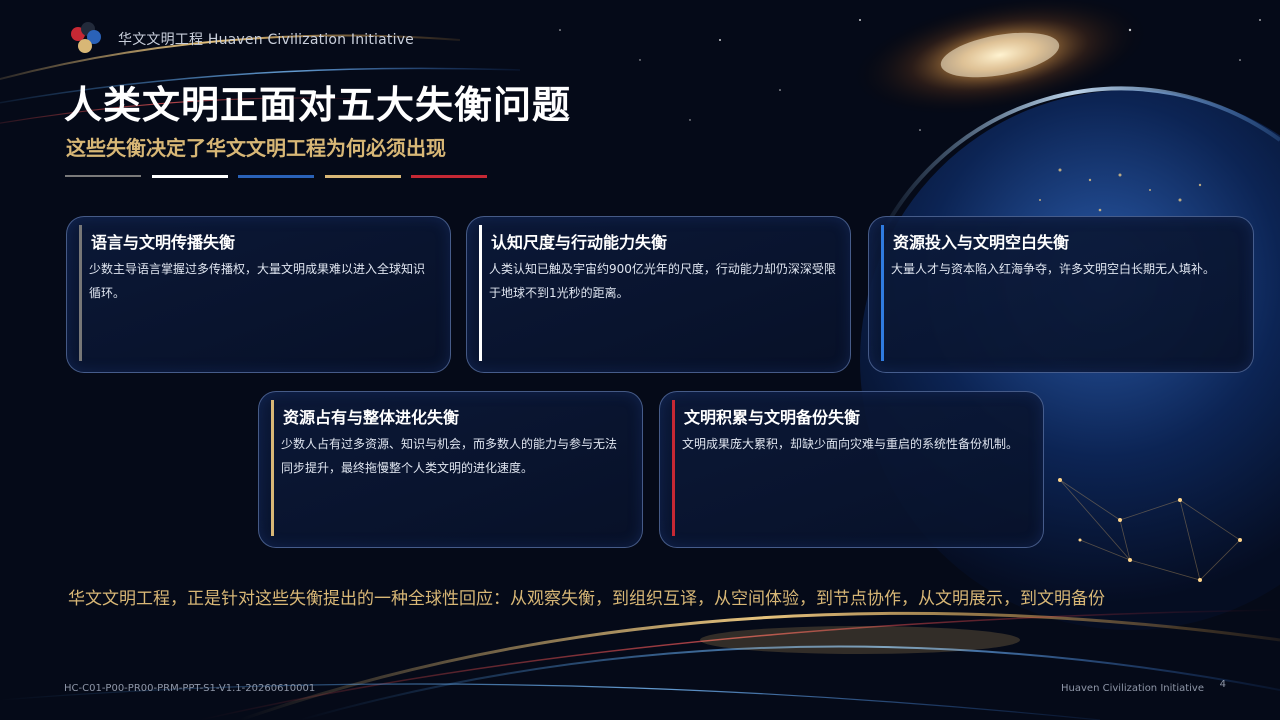 The height and width of the screenshot is (720, 1280). I want to click on imbalance-card-civilization-backup: 文明积累与文明备份失衡 文明成果庞大累积，却缺少面向灾难与重启的系统性备份机制。, so click(851, 469).